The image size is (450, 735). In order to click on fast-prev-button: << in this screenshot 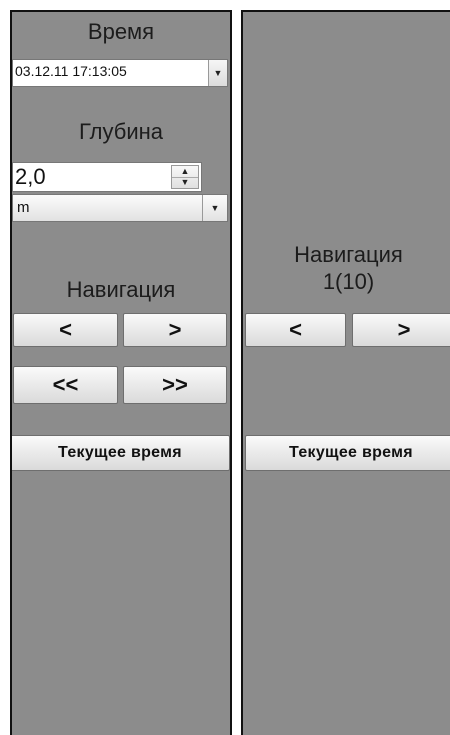, I will do `click(65, 385)`.